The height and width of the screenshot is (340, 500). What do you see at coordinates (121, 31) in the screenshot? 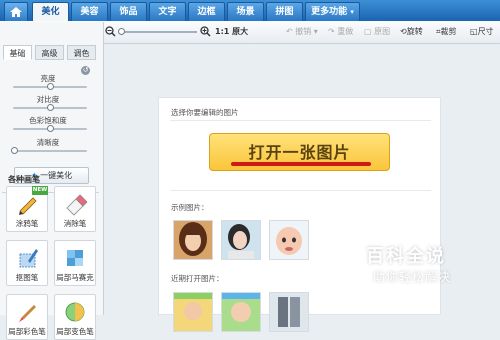
I see `zoom-slider-handle` at bounding box center [121, 31].